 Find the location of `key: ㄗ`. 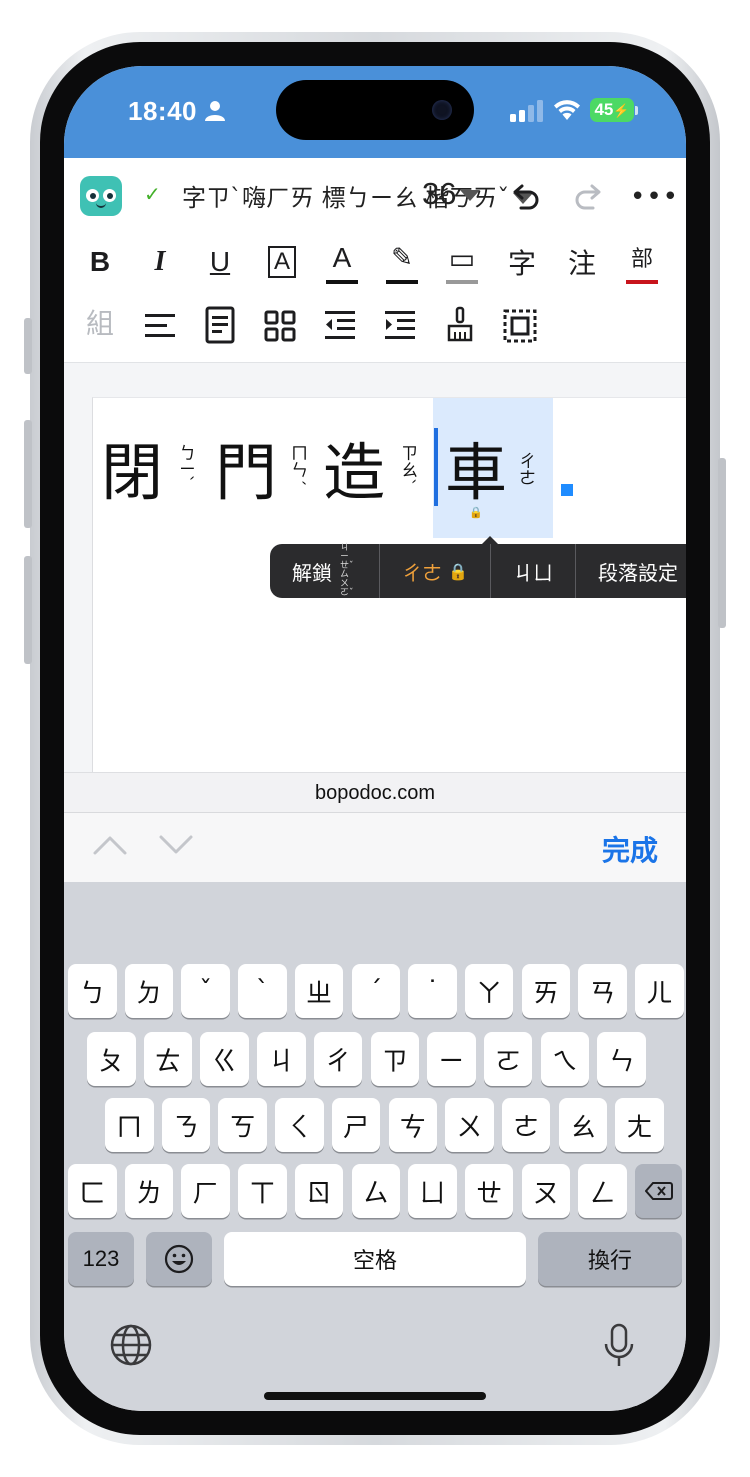

key: ㄗ is located at coordinates (394, 1059).